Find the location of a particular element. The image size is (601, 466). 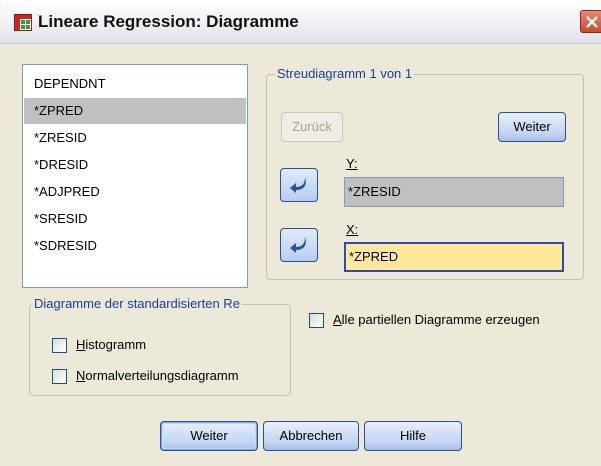

histogram-label: Histogramm is located at coordinates (111, 344).